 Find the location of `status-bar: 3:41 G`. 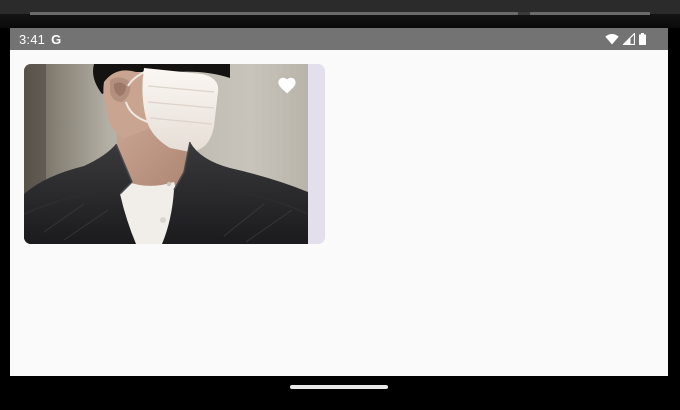

status-bar: 3:41 G is located at coordinates (339, 39).